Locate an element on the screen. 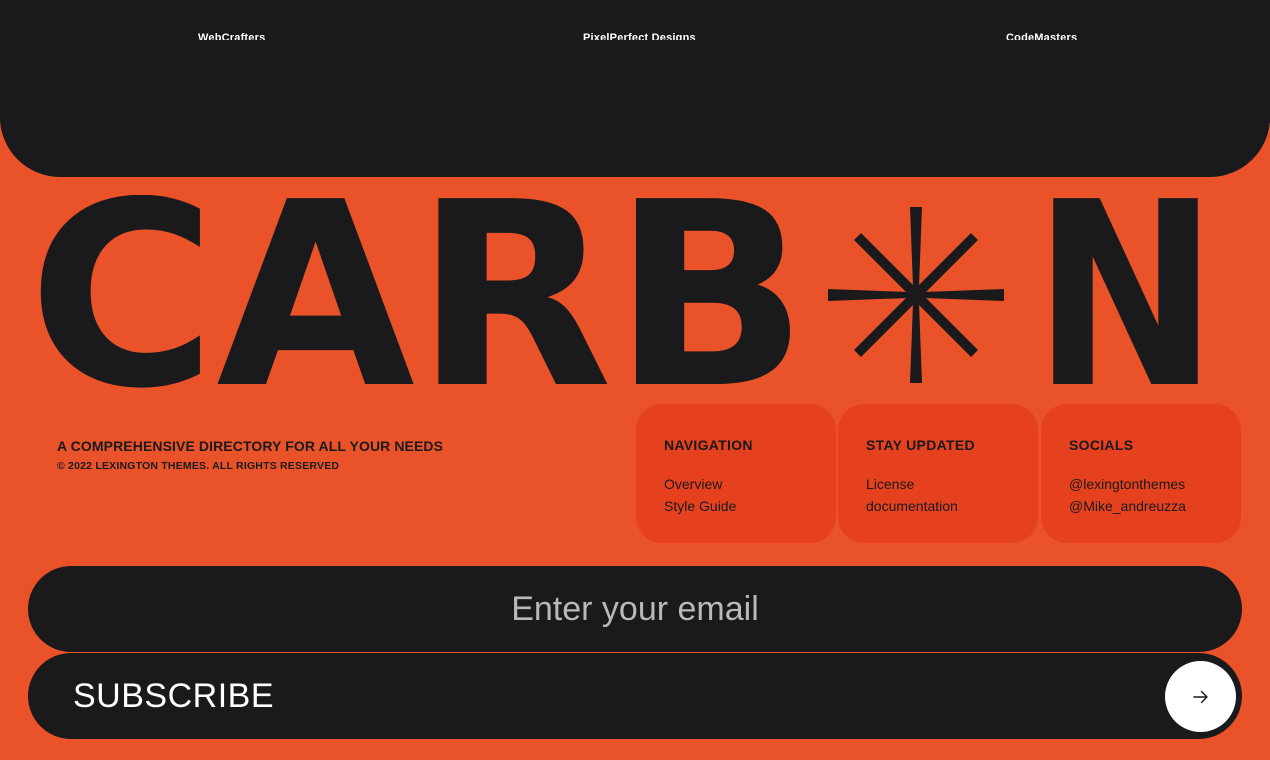 This screenshot has width=1270, height=760. link-license: License is located at coordinates (952, 484).